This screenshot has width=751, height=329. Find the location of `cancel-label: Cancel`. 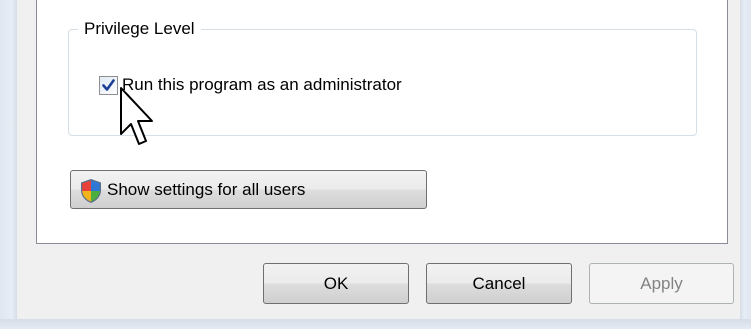

cancel-label: Cancel is located at coordinates (499, 283).